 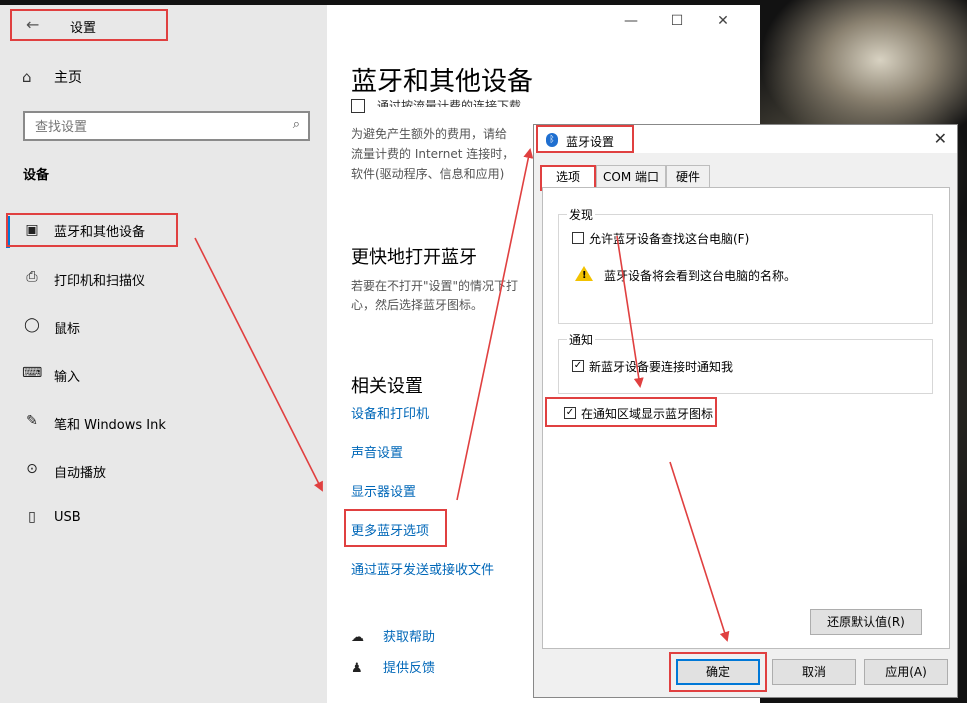 What do you see at coordinates (581, 339) in the screenshot?
I see `notify-legend: 通知` at bounding box center [581, 339].